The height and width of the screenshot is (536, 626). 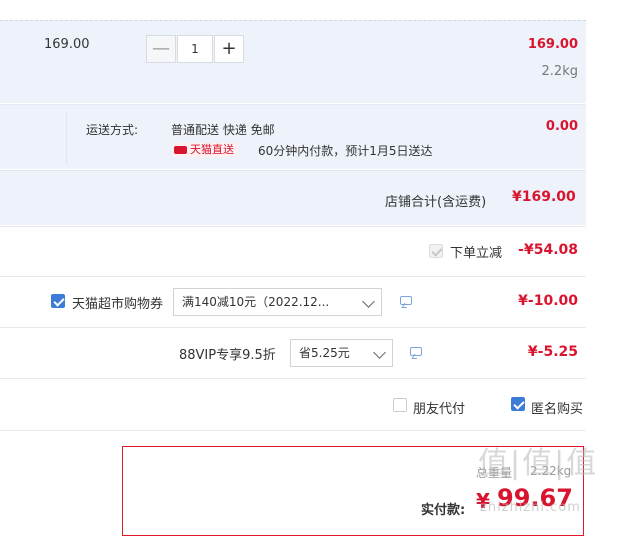 What do you see at coordinates (345, 151) in the screenshot?
I see `delivery-note: 60分钟内付款，预计1月5日送达` at bounding box center [345, 151].